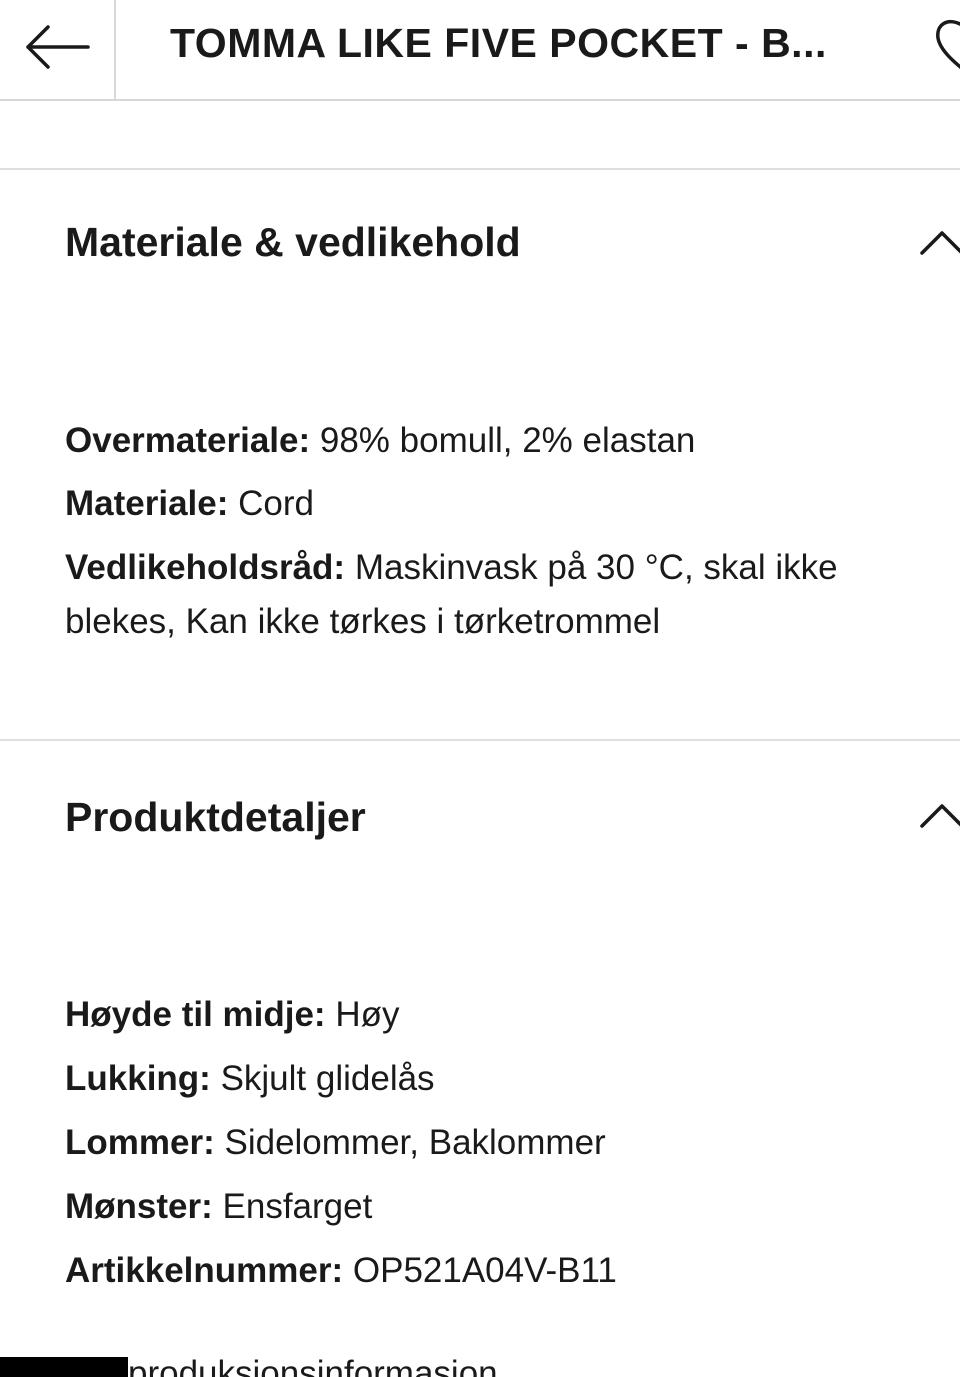 The width and height of the screenshot is (960, 1377). I want to click on detail-label: Lukking:, so click(138, 1078).